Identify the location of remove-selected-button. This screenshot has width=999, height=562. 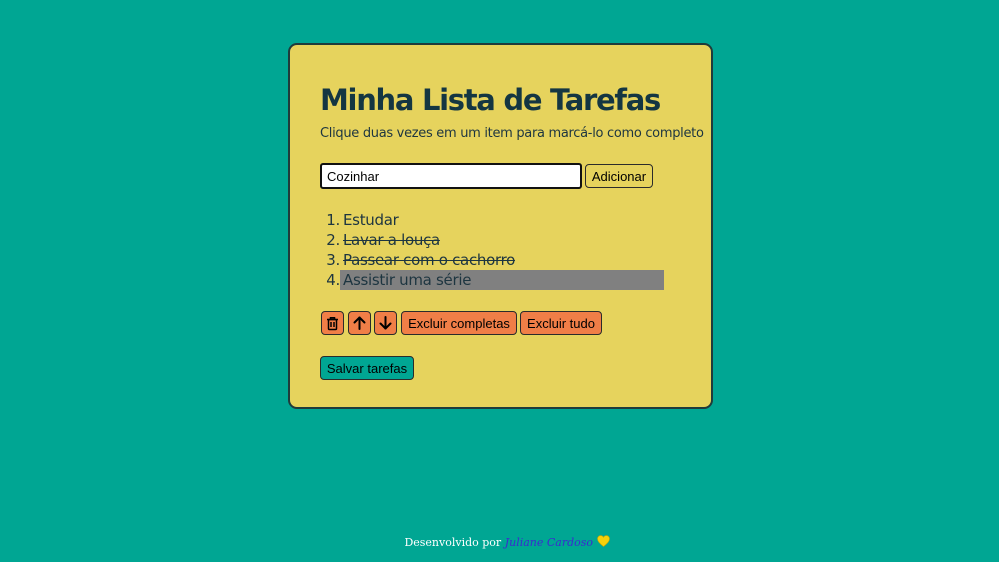
(332, 323).